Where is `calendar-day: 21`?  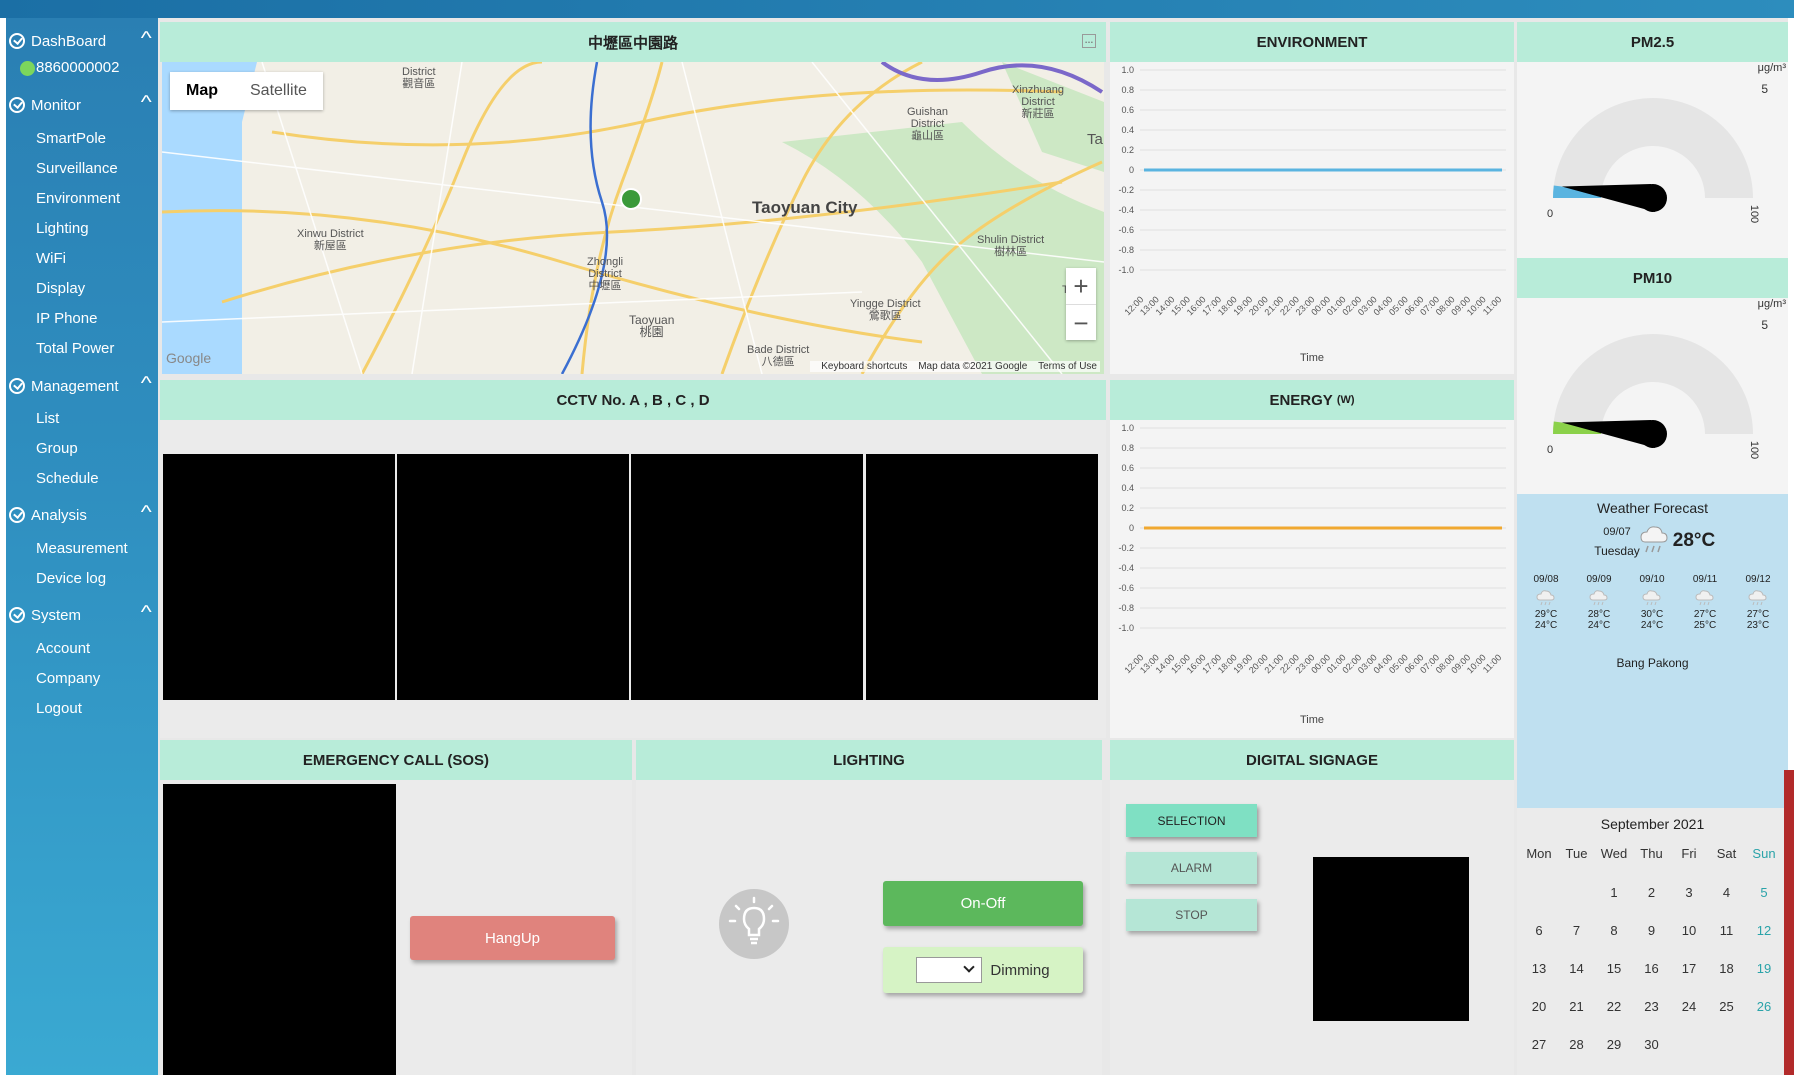
calendar-day: 21 is located at coordinates (1577, 1006).